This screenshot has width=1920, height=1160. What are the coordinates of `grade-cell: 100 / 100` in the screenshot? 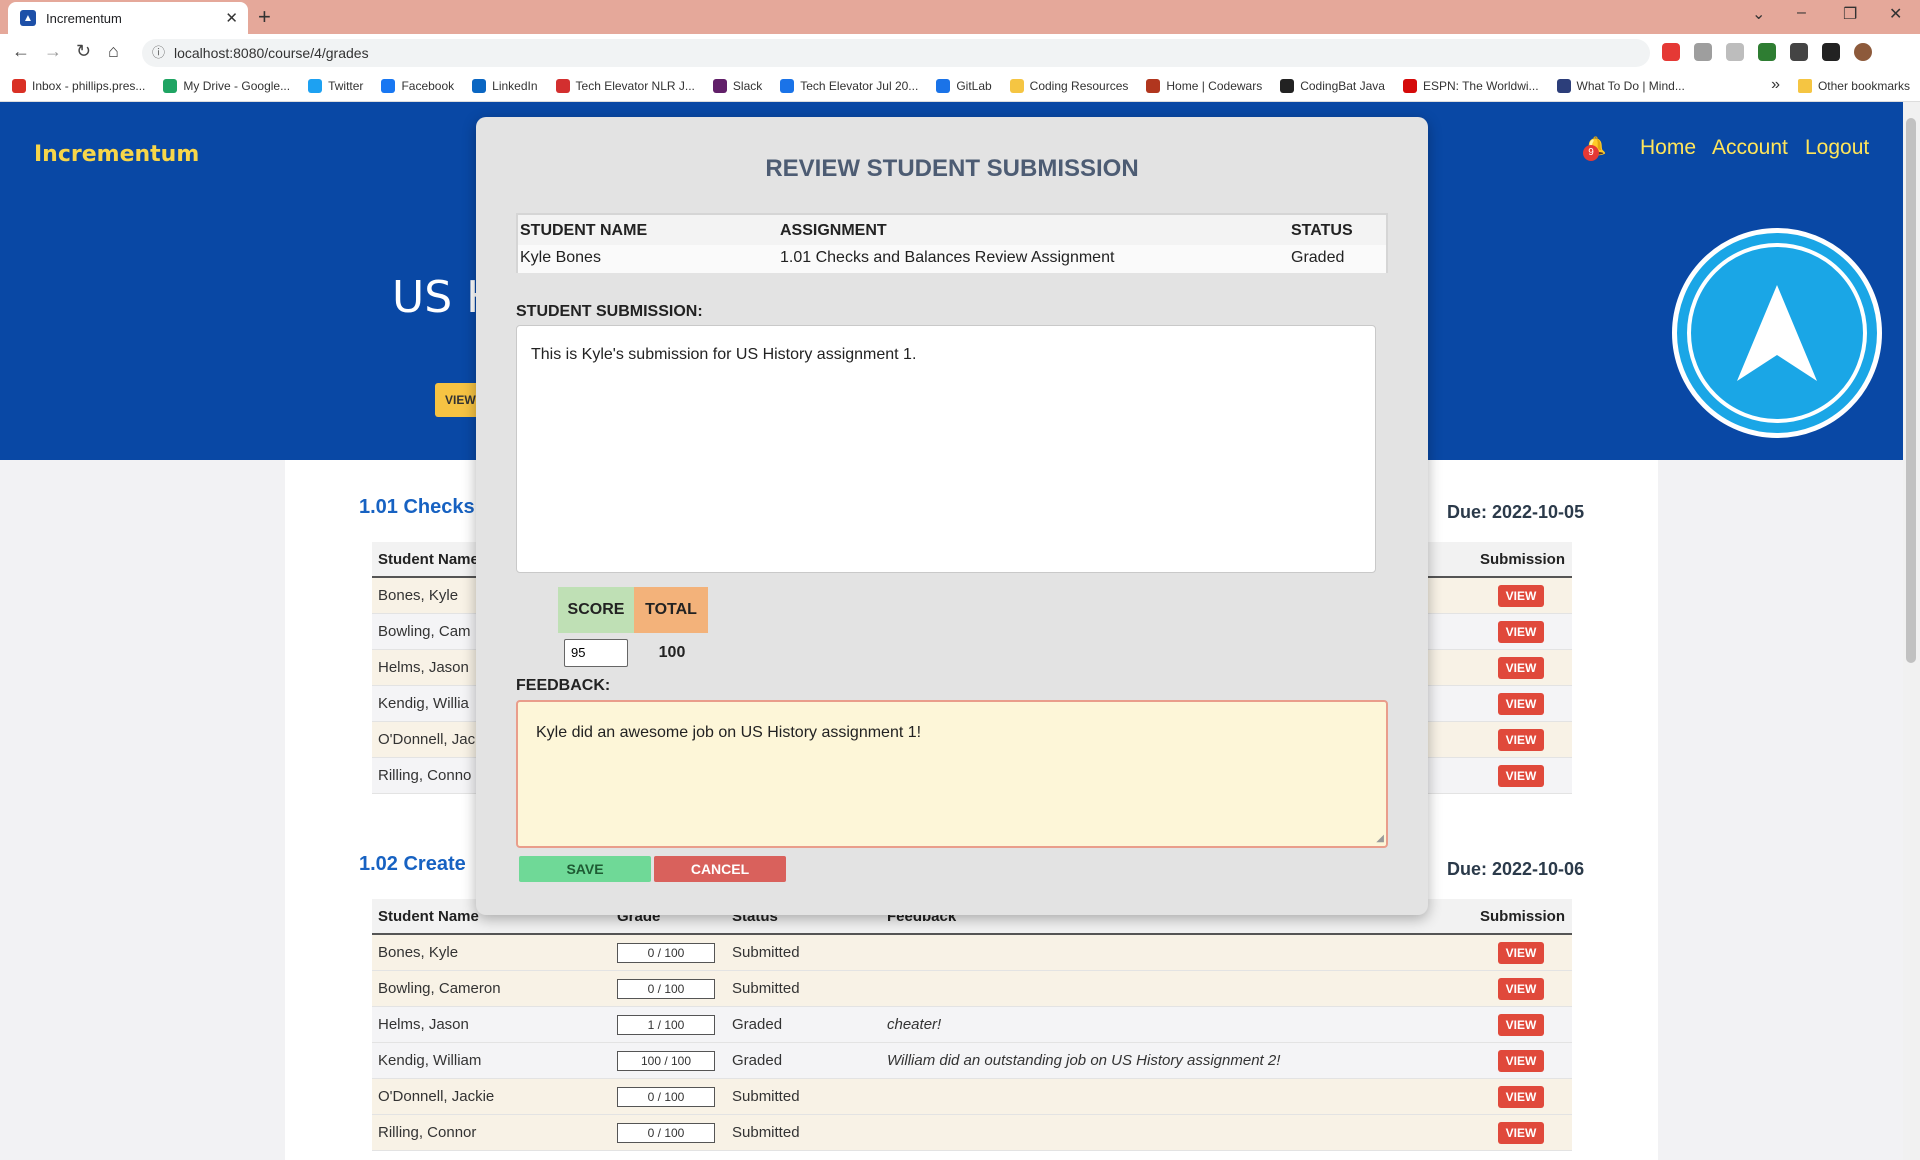 It's located at (666, 1061).